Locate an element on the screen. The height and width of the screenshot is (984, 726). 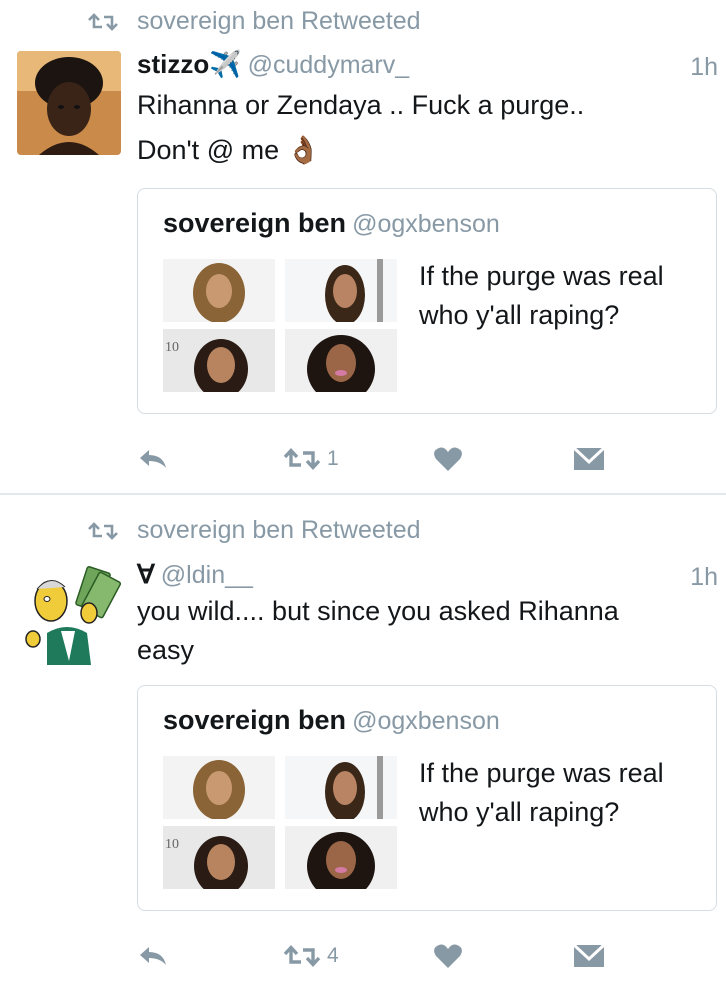
tweet-text-line: easy is located at coordinates (166, 650).